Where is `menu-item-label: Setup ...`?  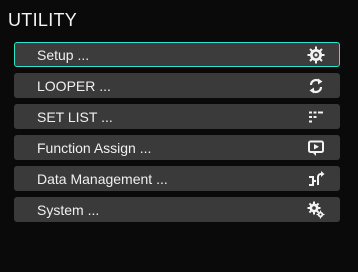
menu-item-label: Setup ... is located at coordinates (63, 55).